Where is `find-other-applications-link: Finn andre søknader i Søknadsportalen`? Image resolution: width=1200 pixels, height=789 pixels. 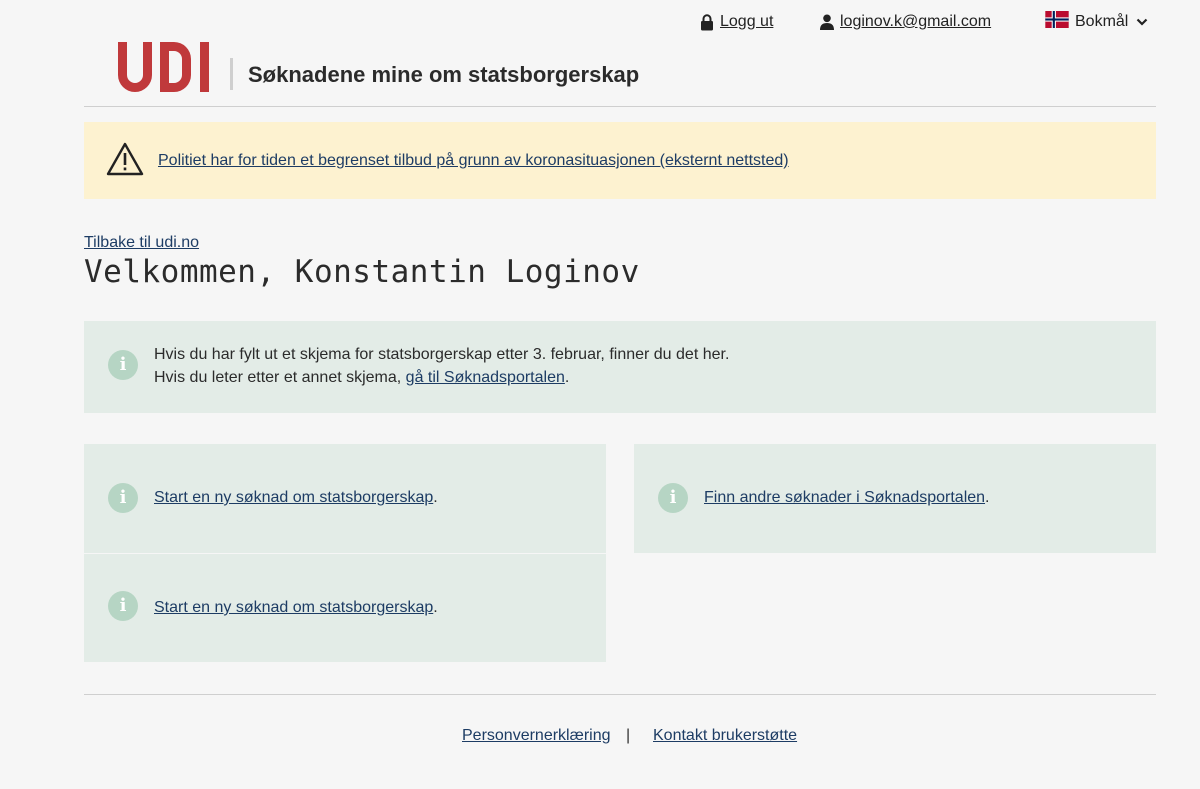
find-other-applications-link: Finn andre søknader i Søknadsportalen is located at coordinates (844, 497).